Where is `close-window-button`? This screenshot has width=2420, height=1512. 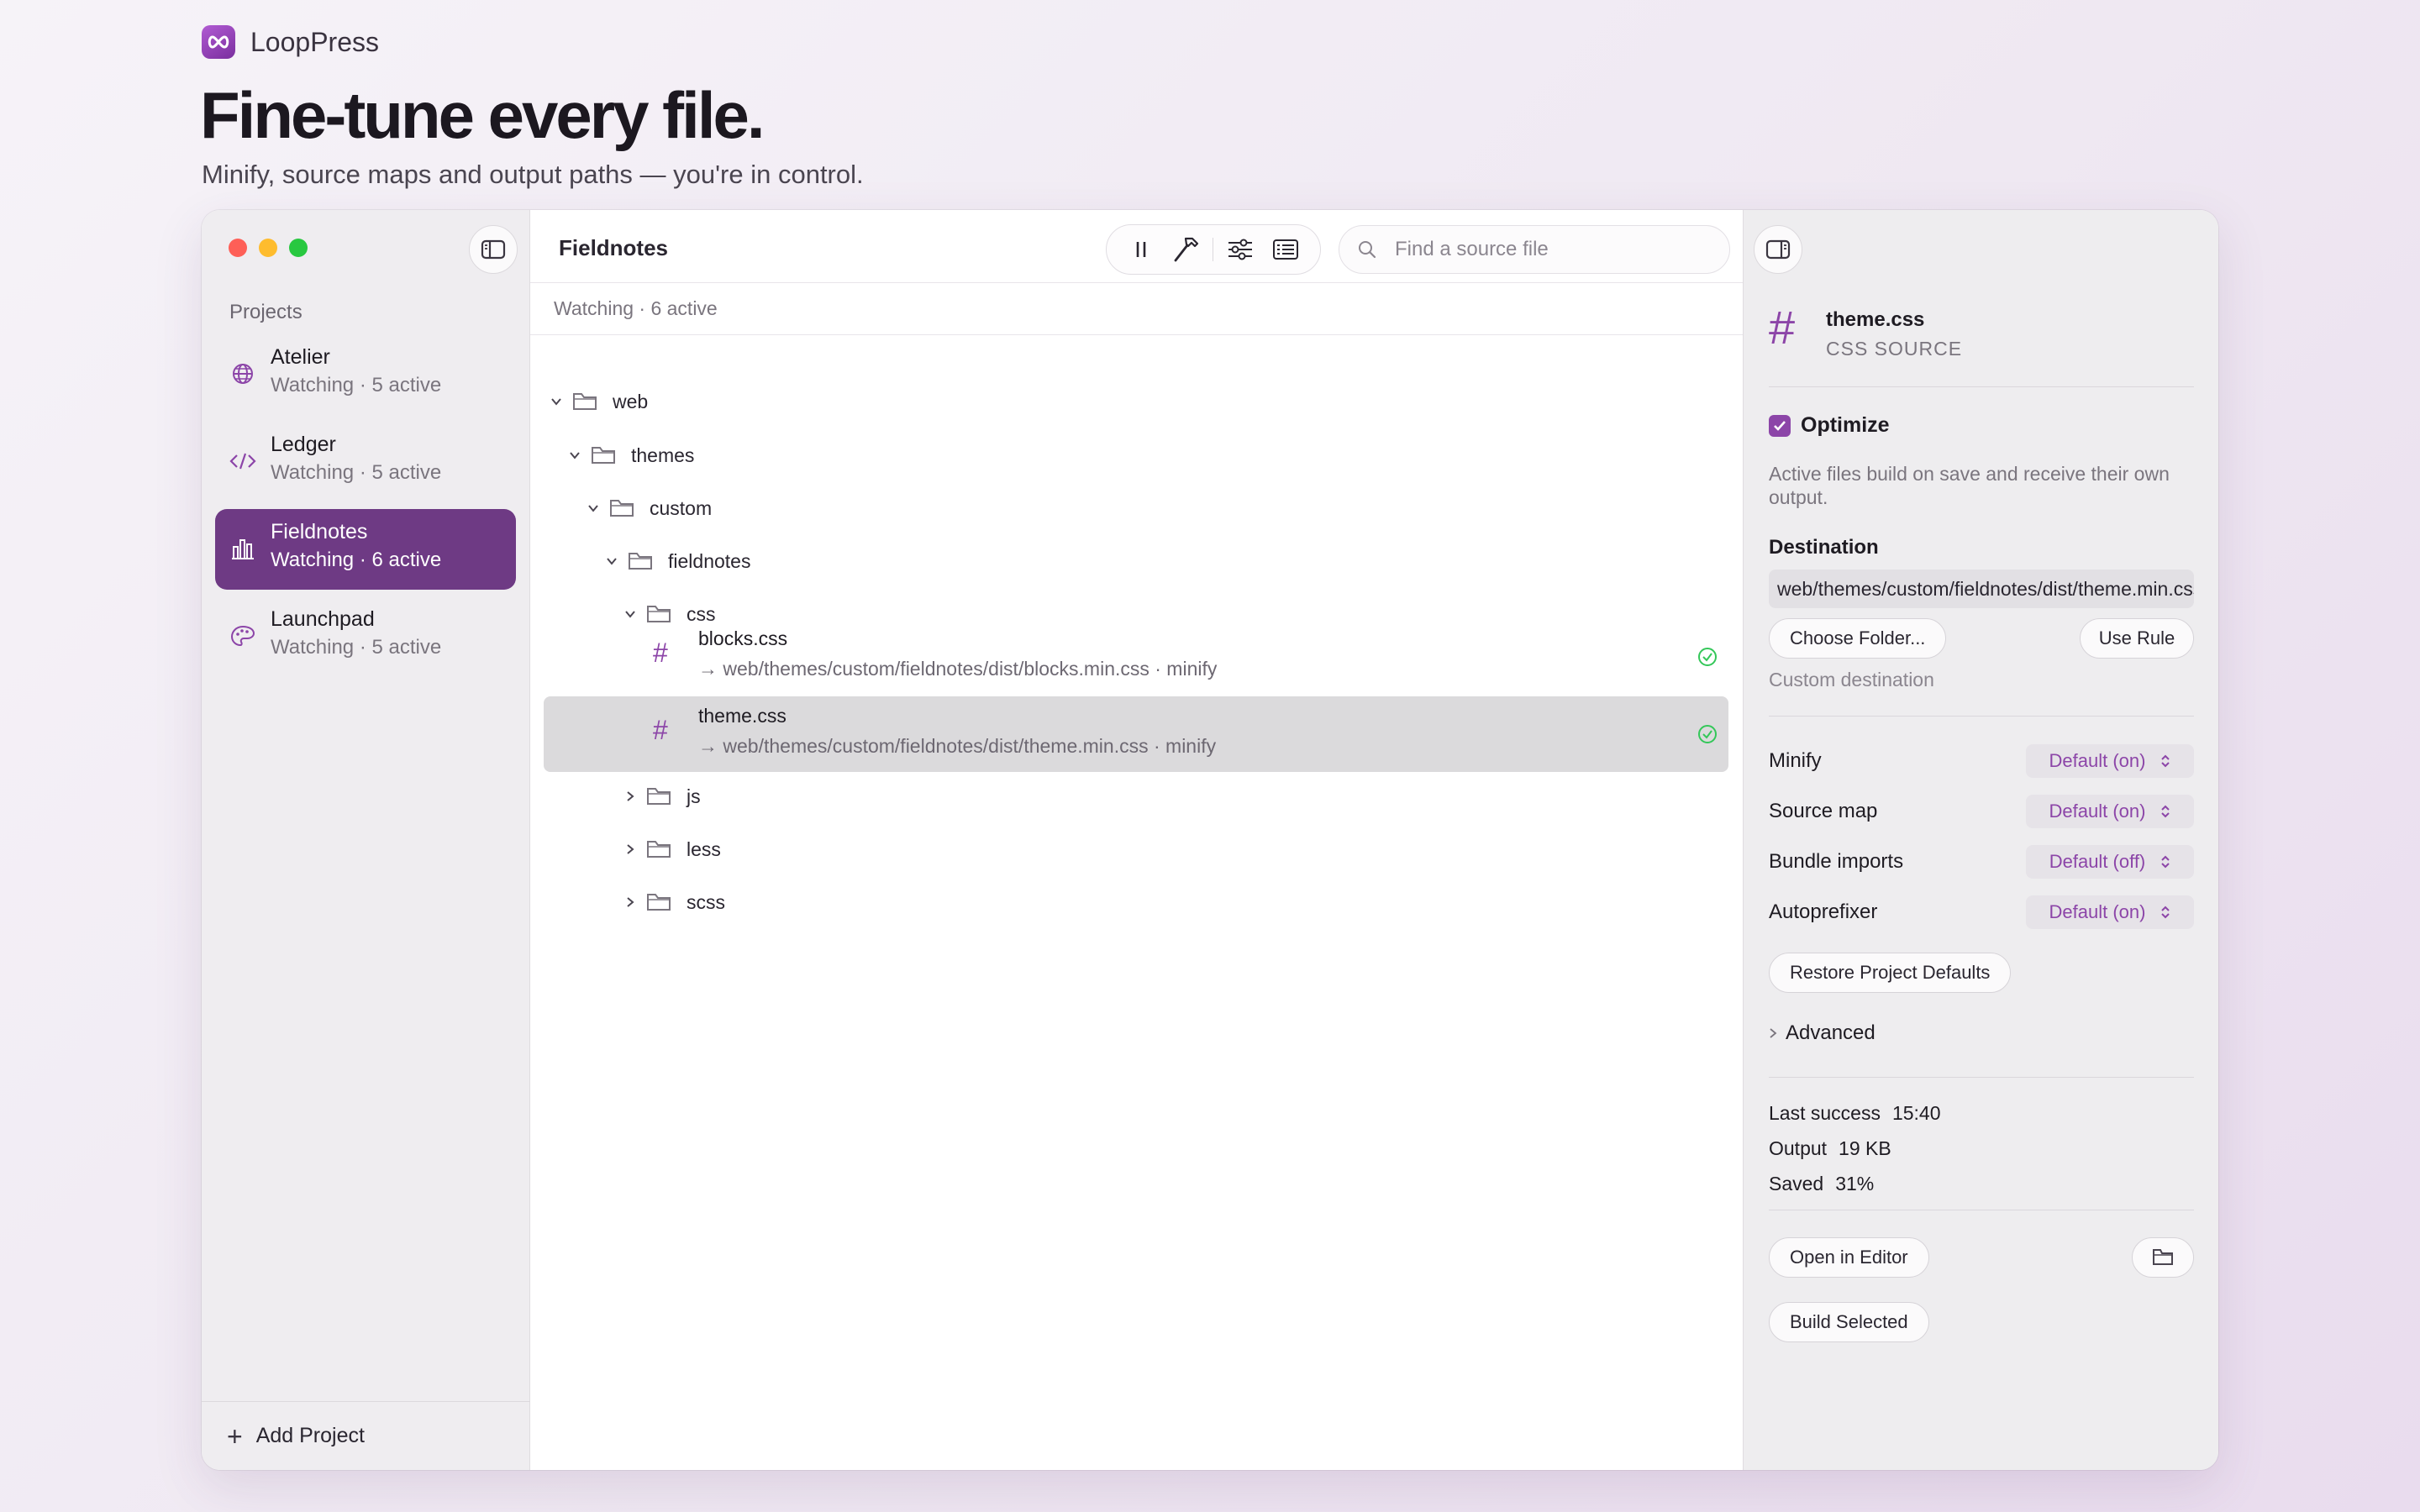
close-window-button is located at coordinates (238, 248).